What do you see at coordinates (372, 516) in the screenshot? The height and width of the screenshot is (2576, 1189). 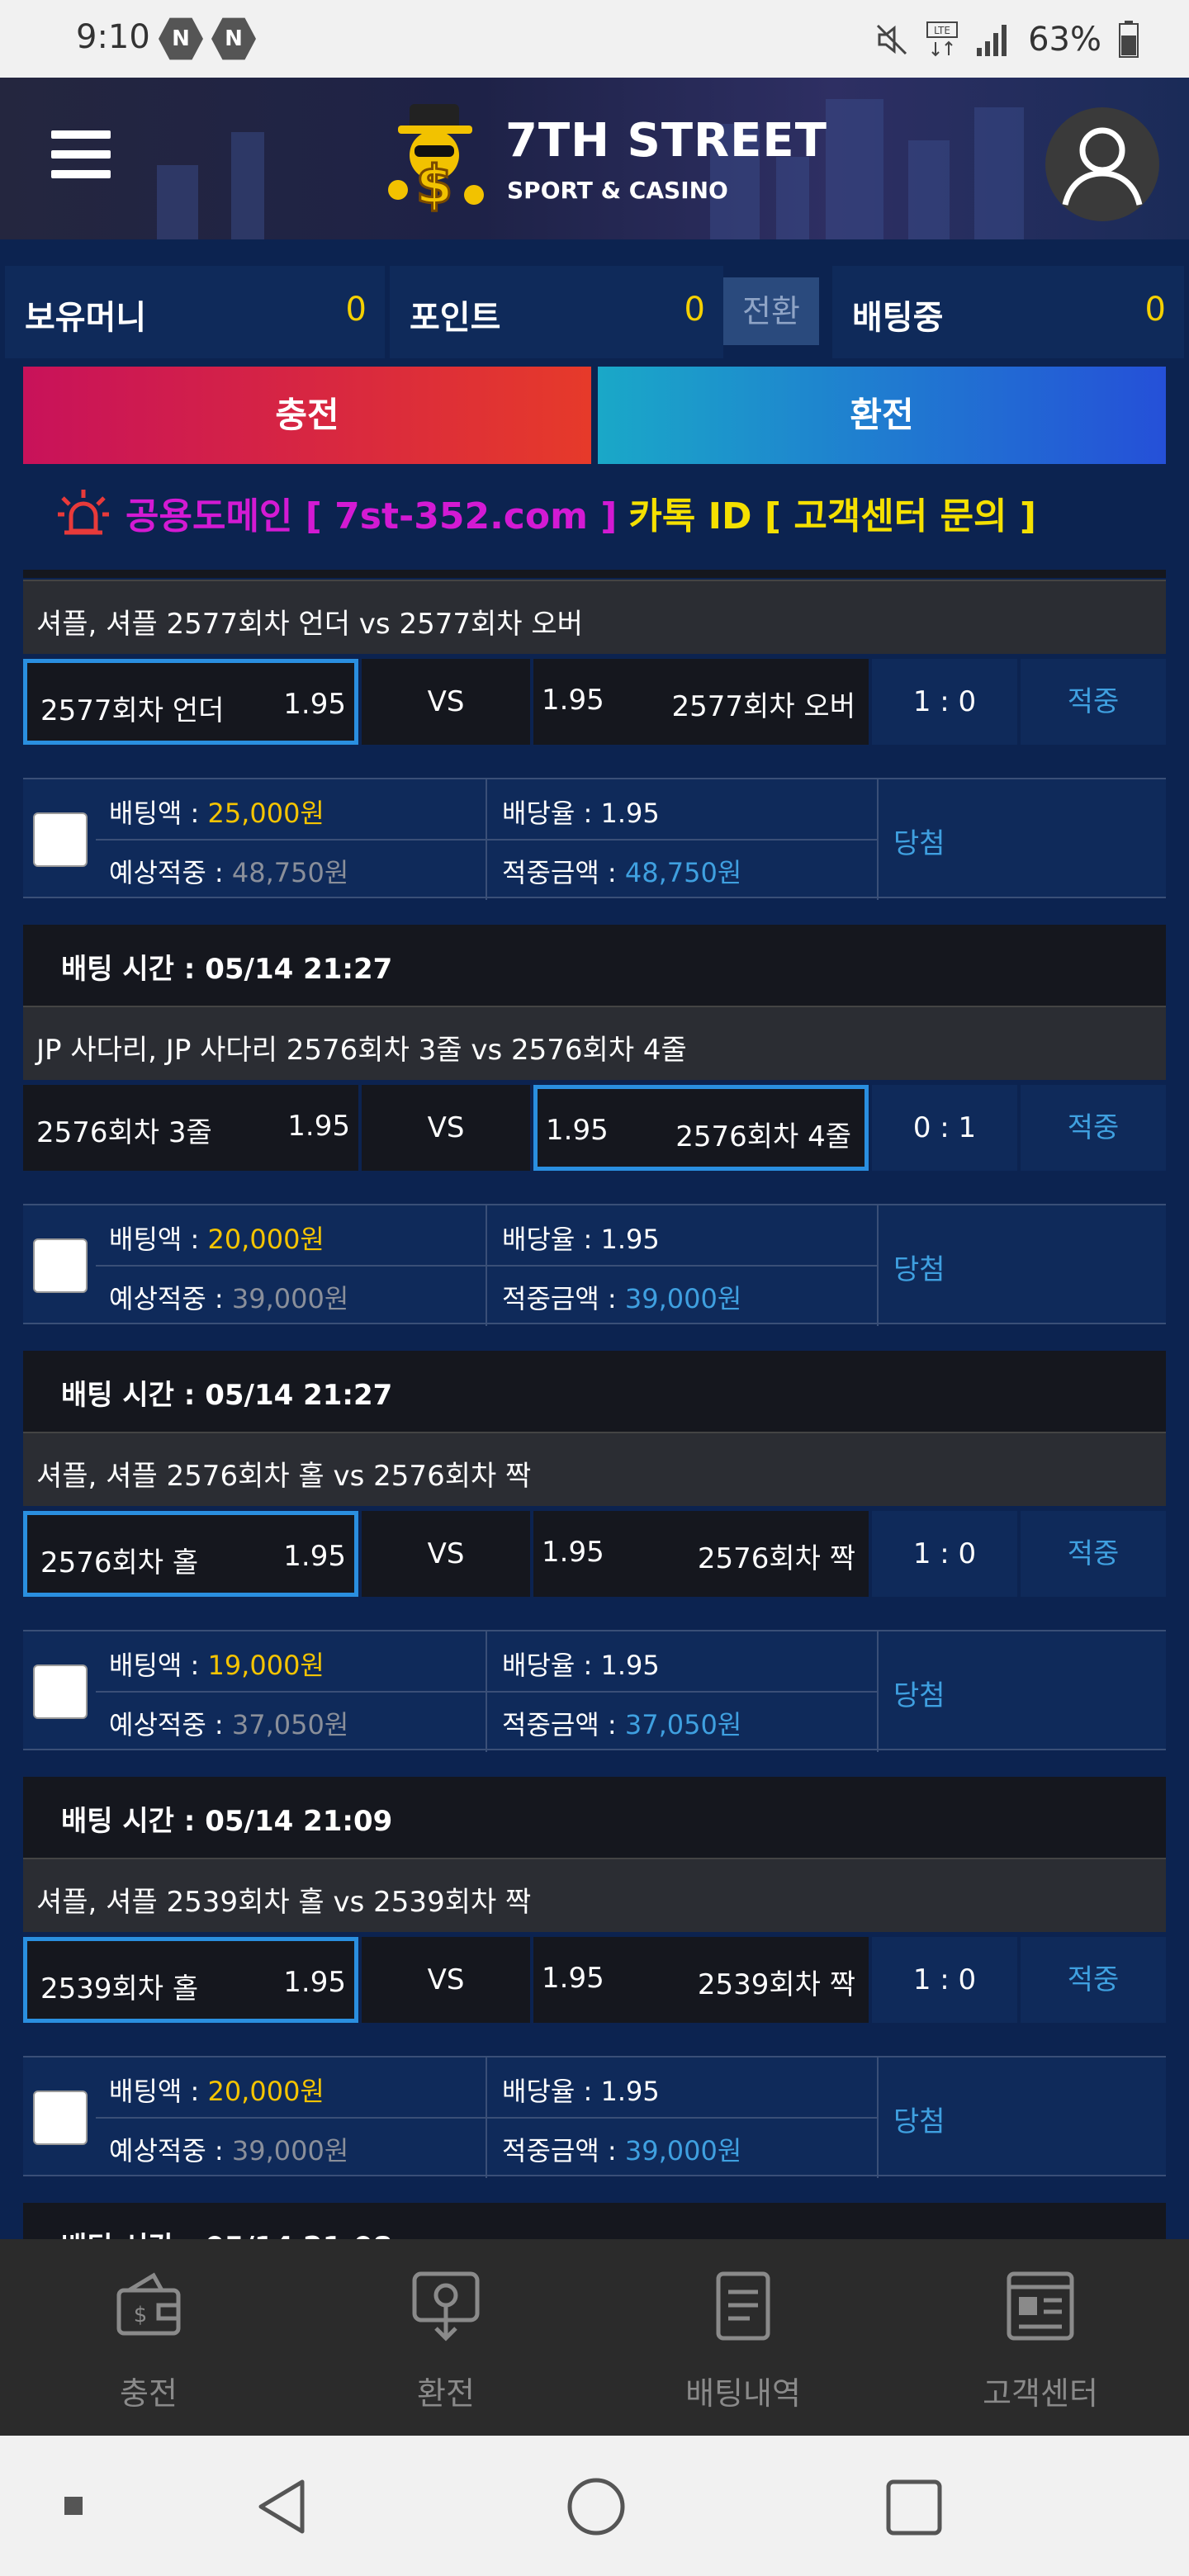 I see `notice-domain-text: 공용도메인 [ 7st-352.com ]` at bounding box center [372, 516].